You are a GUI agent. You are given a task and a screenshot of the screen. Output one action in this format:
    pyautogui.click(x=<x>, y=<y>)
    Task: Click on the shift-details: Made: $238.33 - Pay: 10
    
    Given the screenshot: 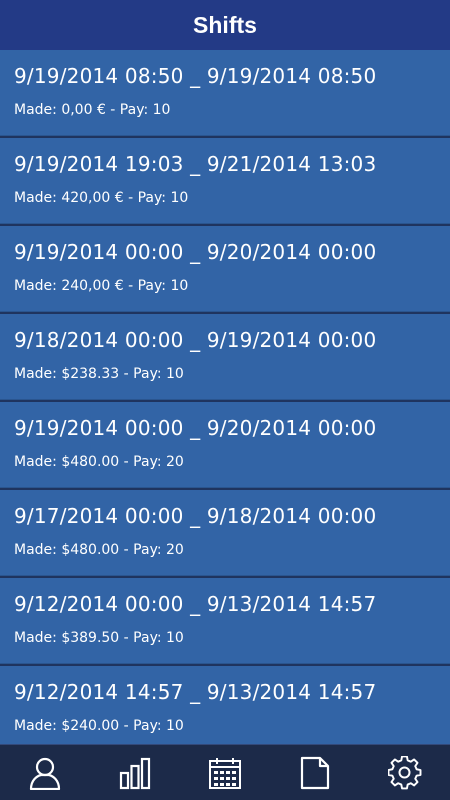 What is the action you would take?
    pyautogui.click(x=99, y=374)
    